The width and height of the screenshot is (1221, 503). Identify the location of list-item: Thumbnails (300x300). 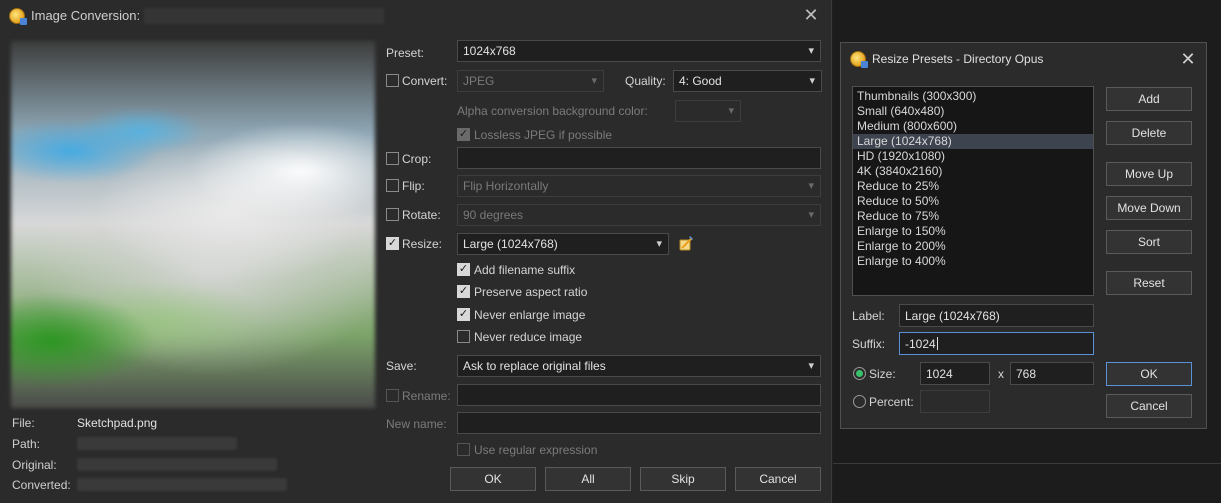
(973, 96).